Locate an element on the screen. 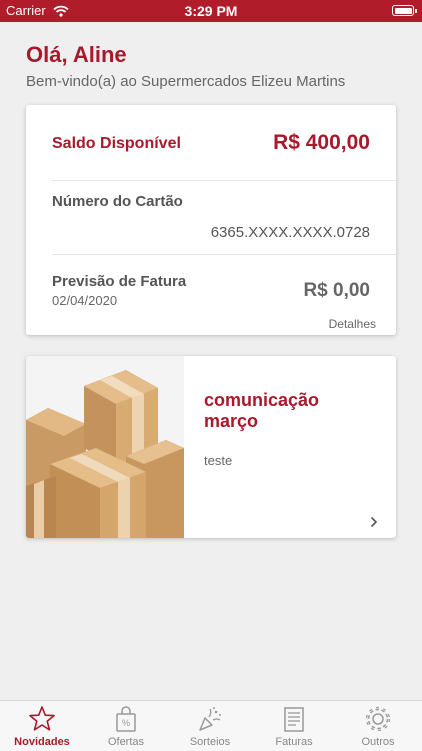  tab-faturas: Faturas is located at coordinates (294, 726).